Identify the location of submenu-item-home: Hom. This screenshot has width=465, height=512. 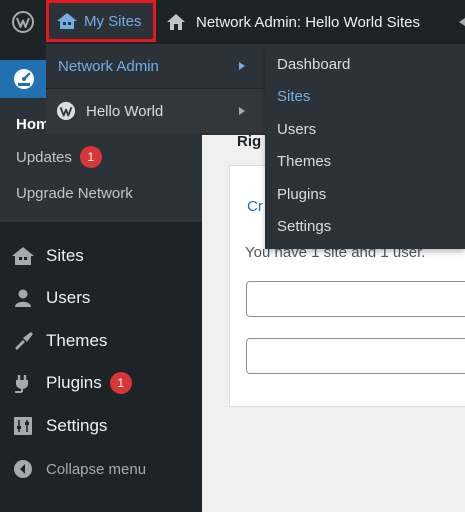
(32, 124).